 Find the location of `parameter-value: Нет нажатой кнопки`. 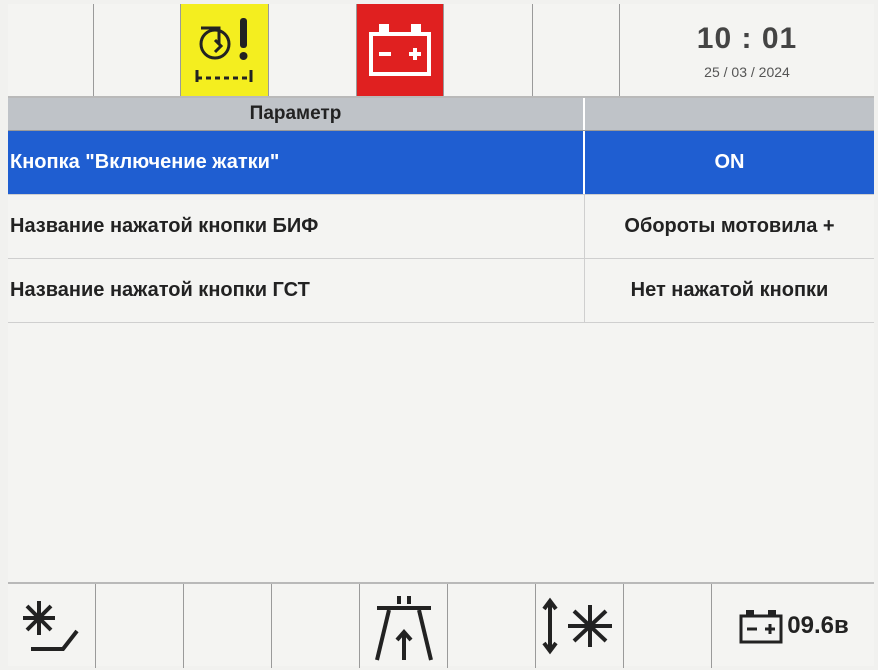

parameter-value: Нет нажатой кнопки is located at coordinates (729, 290).